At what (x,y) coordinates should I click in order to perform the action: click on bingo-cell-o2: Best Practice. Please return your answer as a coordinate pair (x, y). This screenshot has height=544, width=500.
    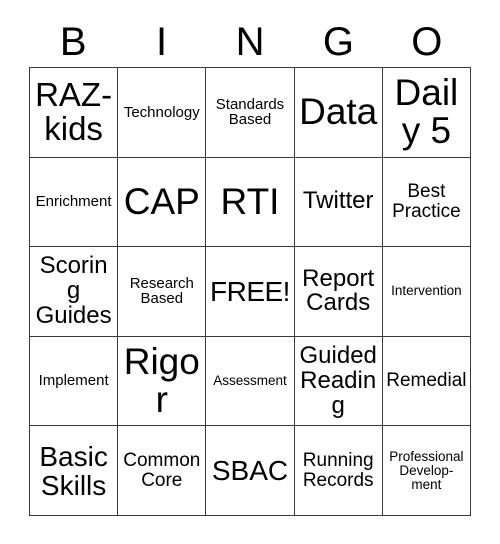
    Looking at the image, I should click on (426, 202).